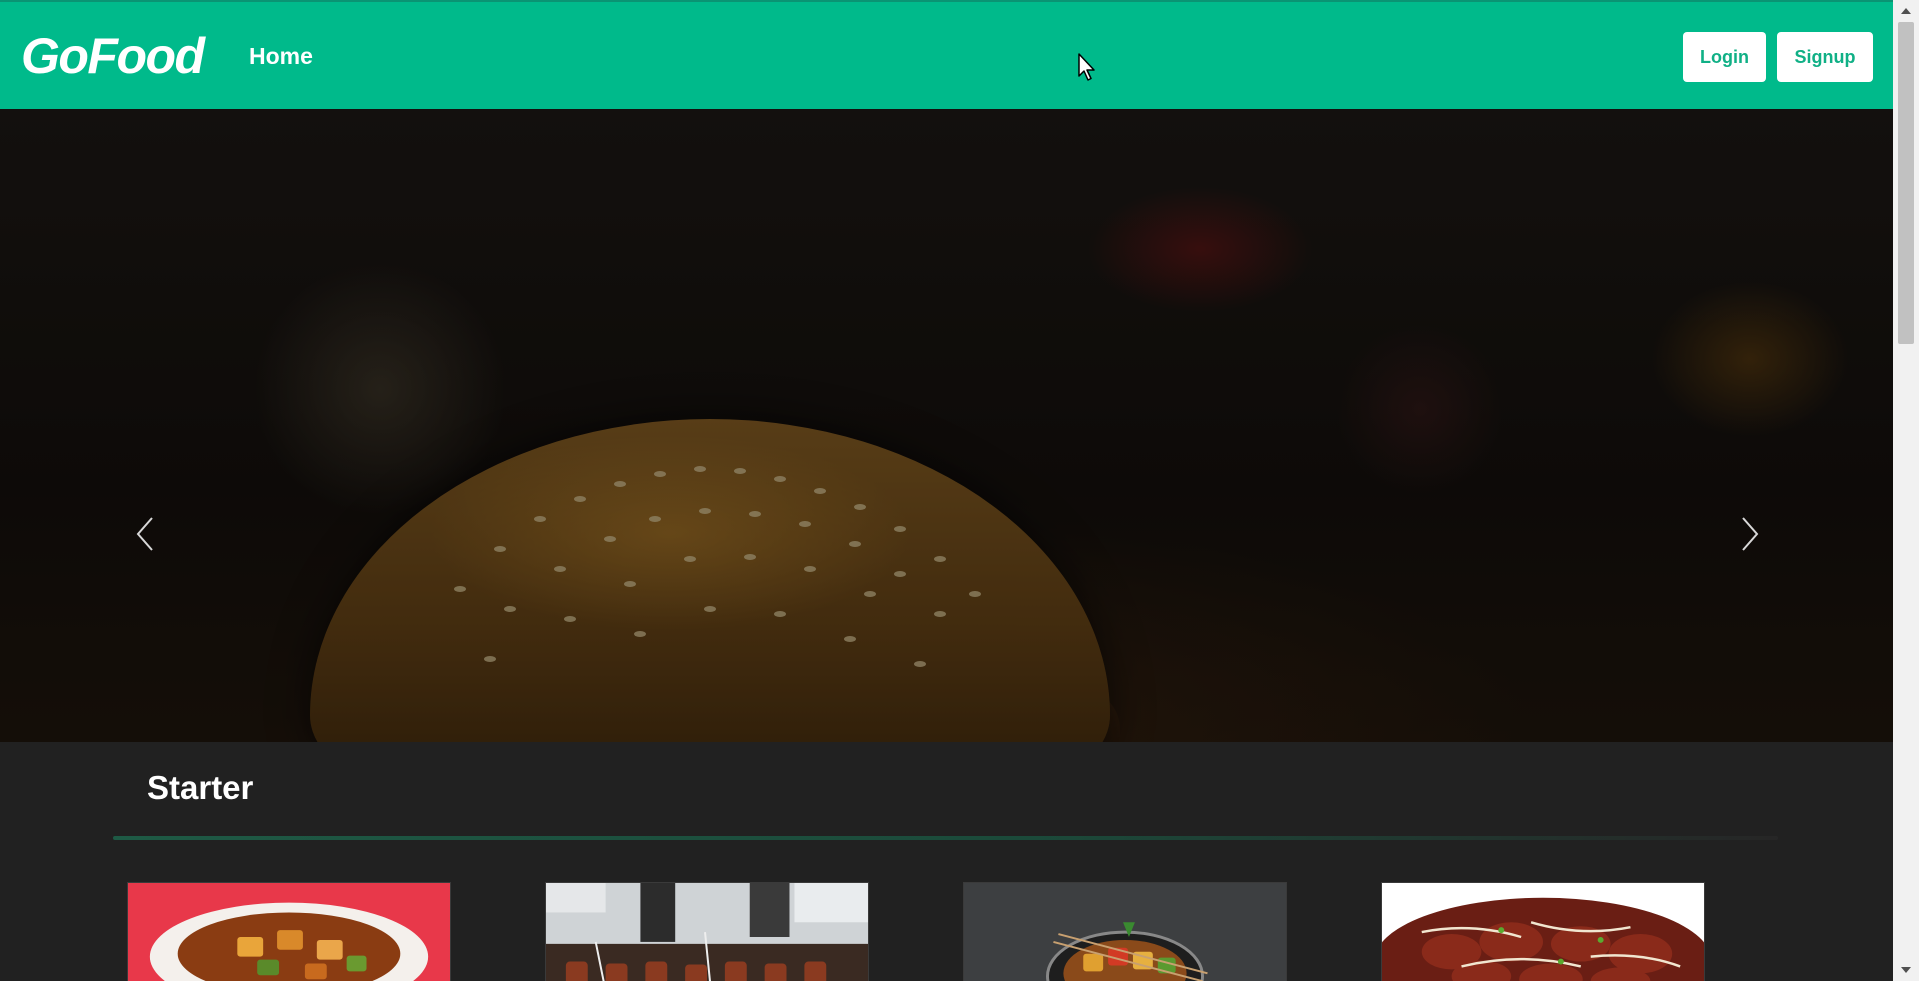 The image size is (1919, 981). I want to click on signup-button: Signup, so click(1825, 57).